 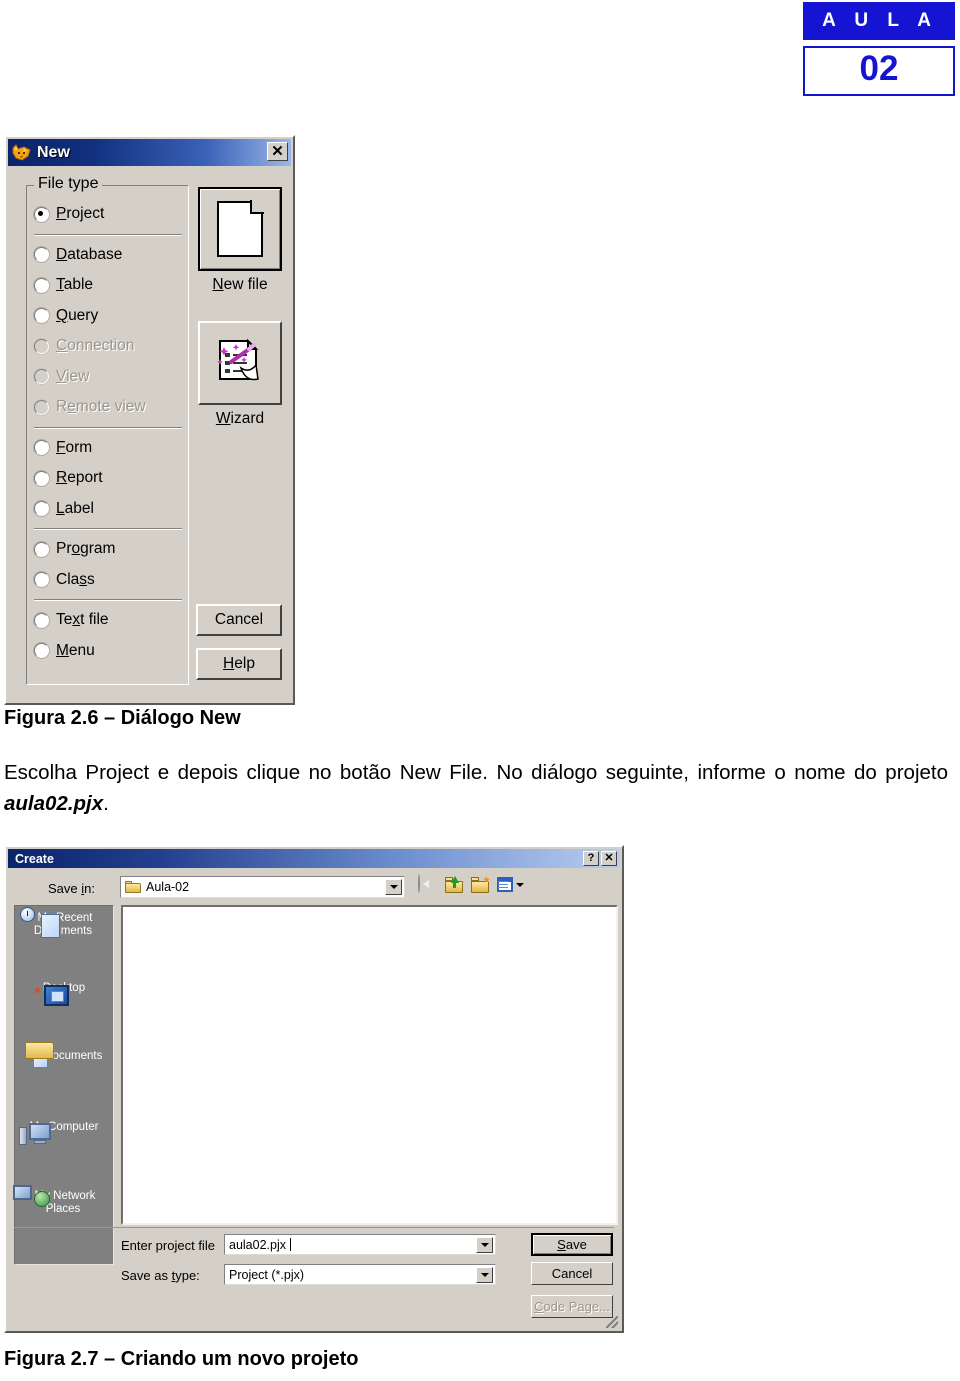 What do you see at coordinates (109, 316) in the screenshot?
I see `file-type-radio-query: Query` at bounding box center [109, 316].